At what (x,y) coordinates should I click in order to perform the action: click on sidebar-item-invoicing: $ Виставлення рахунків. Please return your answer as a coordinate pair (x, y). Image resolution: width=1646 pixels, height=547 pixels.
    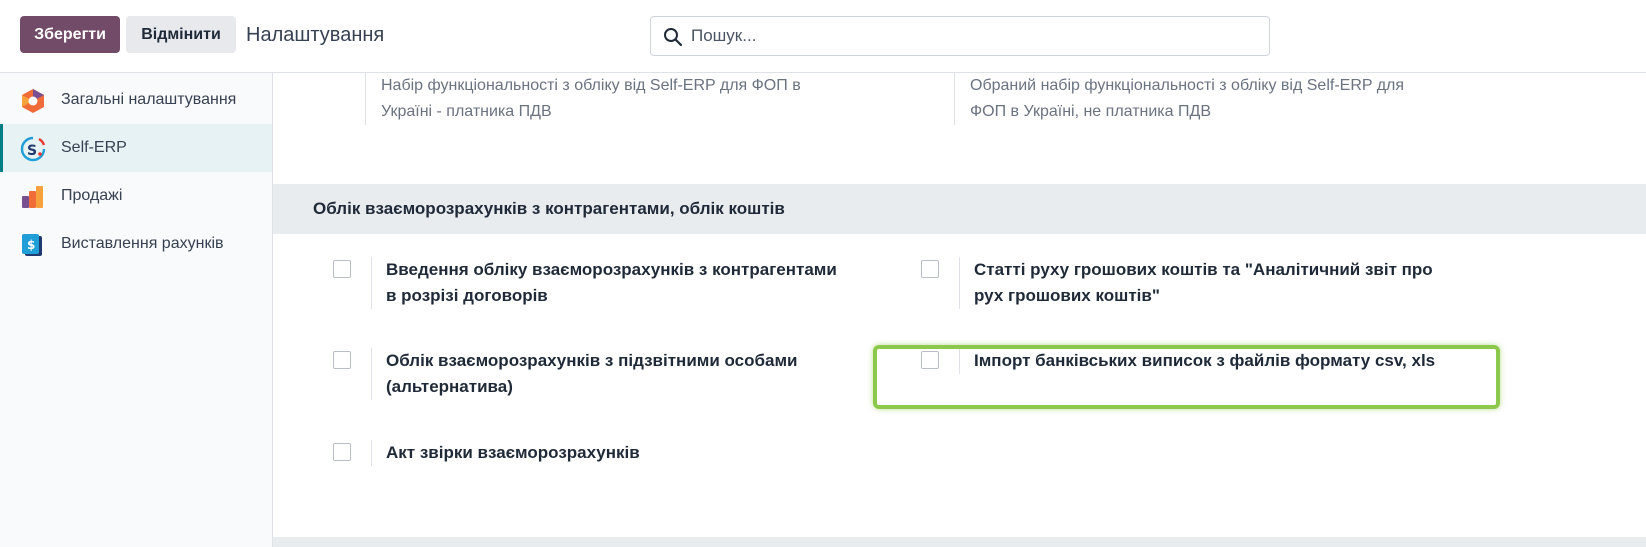
    Looking at the image, I should click on (136, 244).